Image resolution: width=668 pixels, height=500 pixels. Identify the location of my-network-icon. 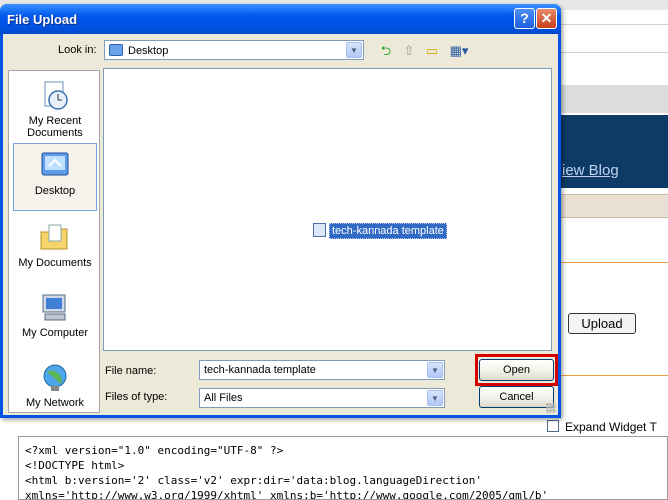
(55, 378).